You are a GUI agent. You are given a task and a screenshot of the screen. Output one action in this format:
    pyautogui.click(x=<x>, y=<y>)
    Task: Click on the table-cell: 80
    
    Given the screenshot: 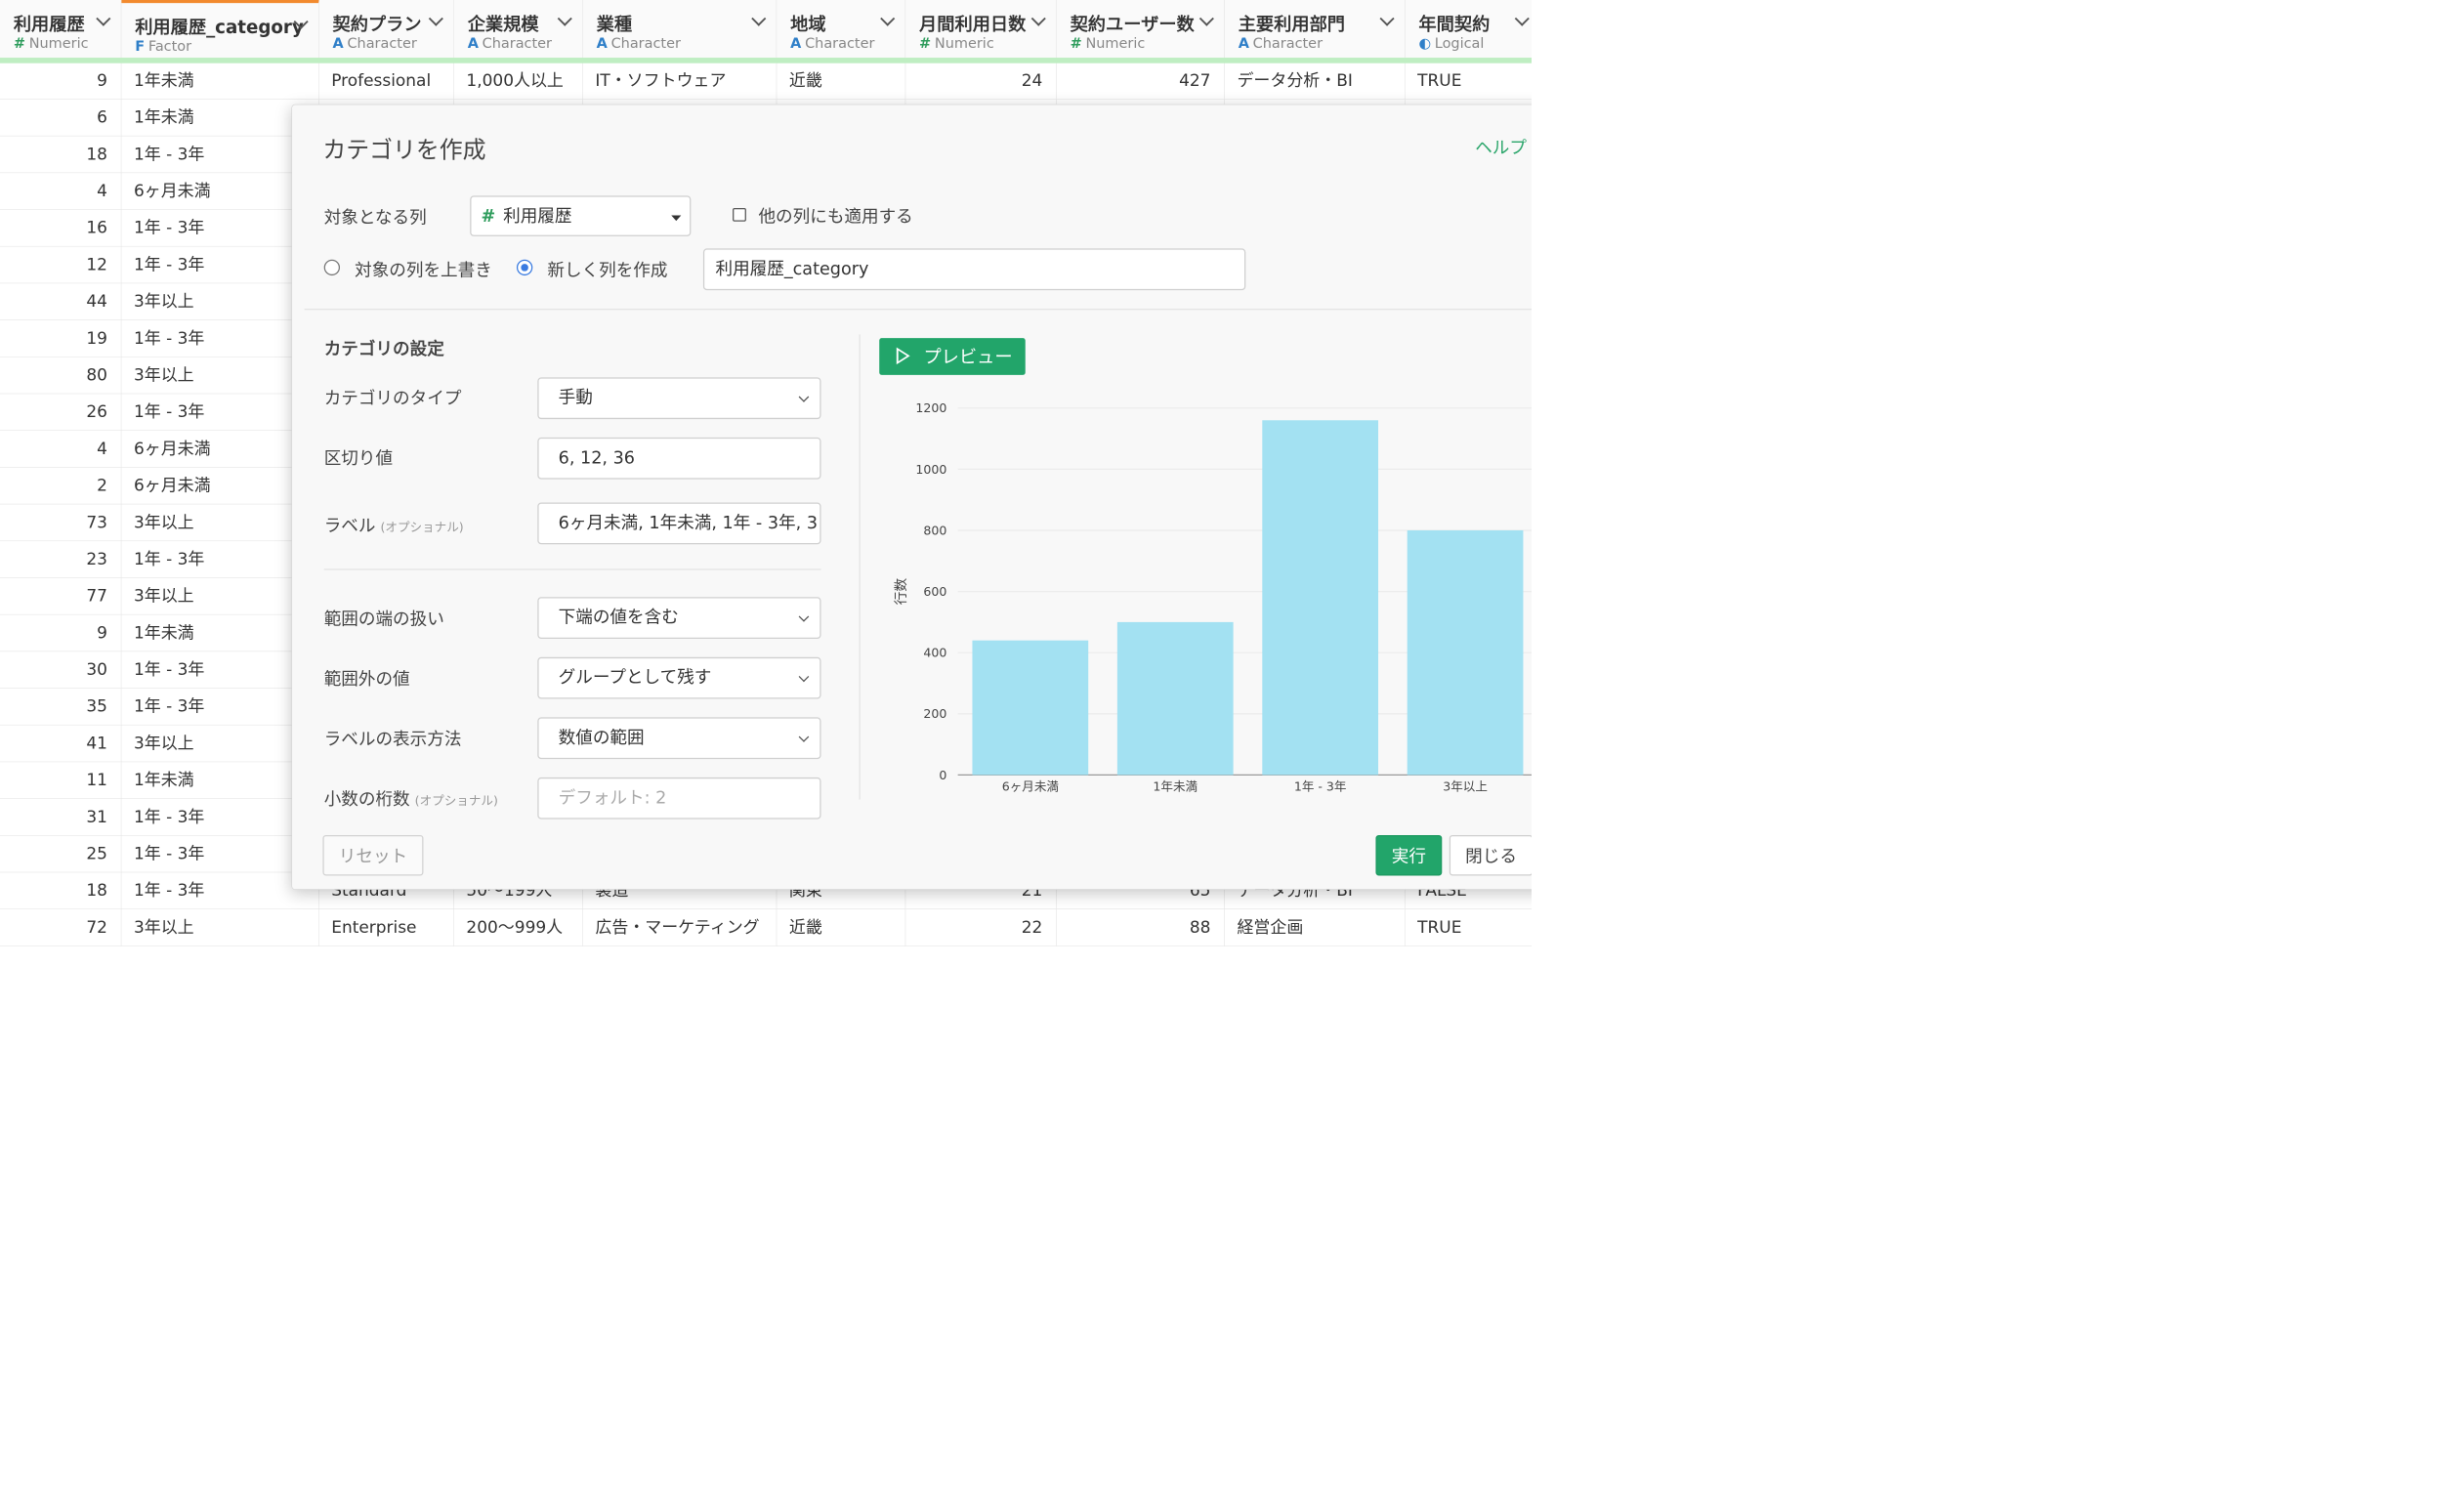 What is the action you would take?
    pyautogui.click(x=61, y=376)
    